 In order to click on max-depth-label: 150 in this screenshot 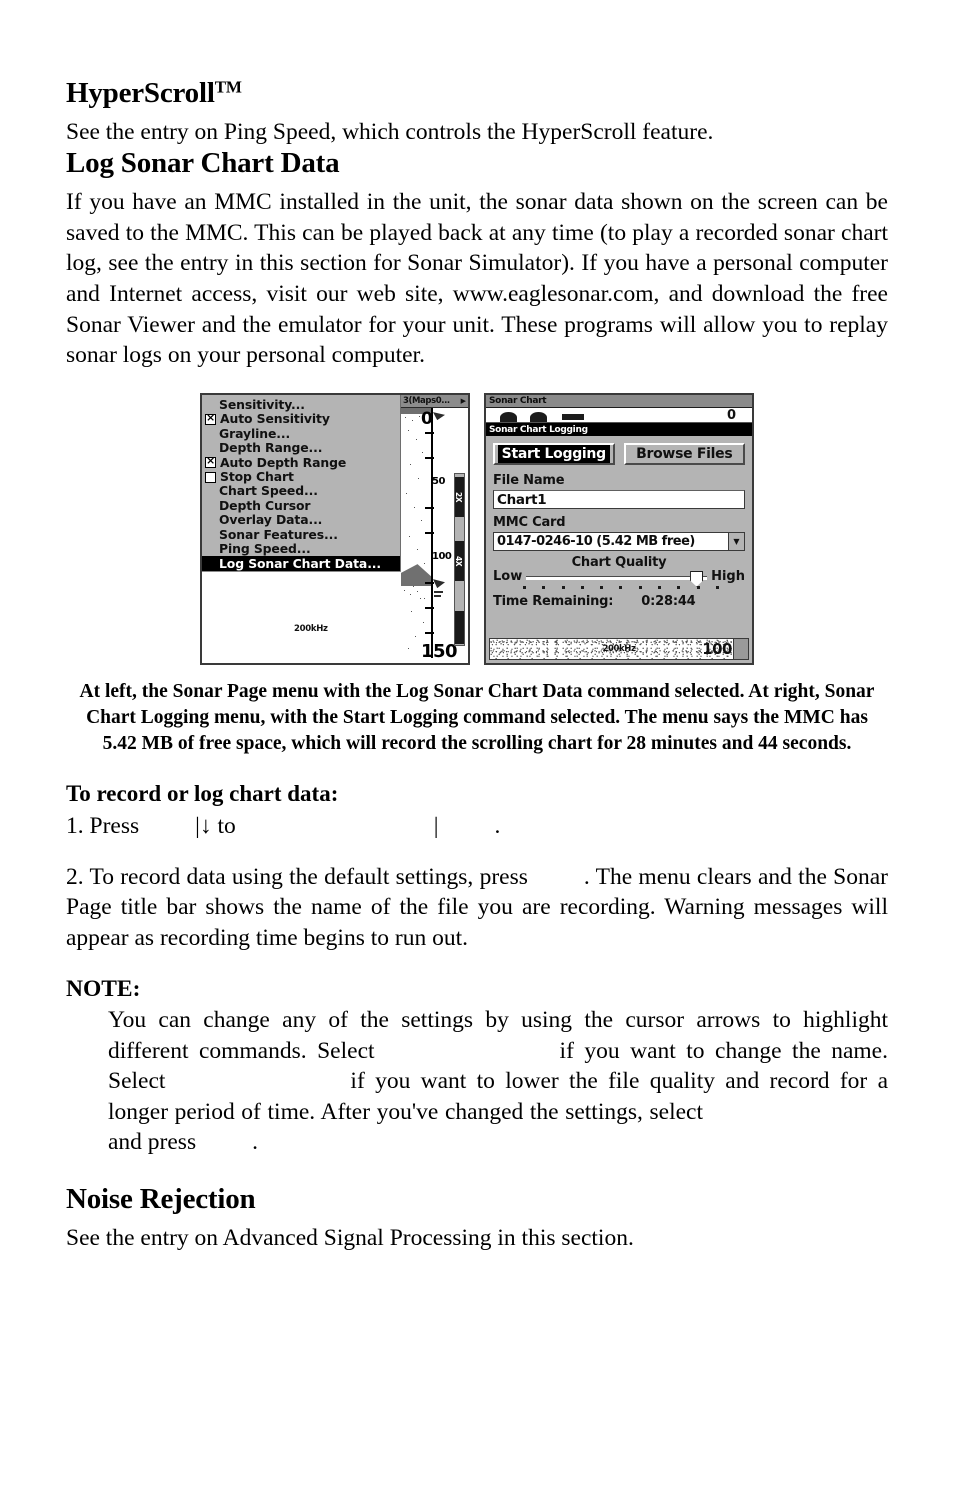, I will do `click(439, 652)`.